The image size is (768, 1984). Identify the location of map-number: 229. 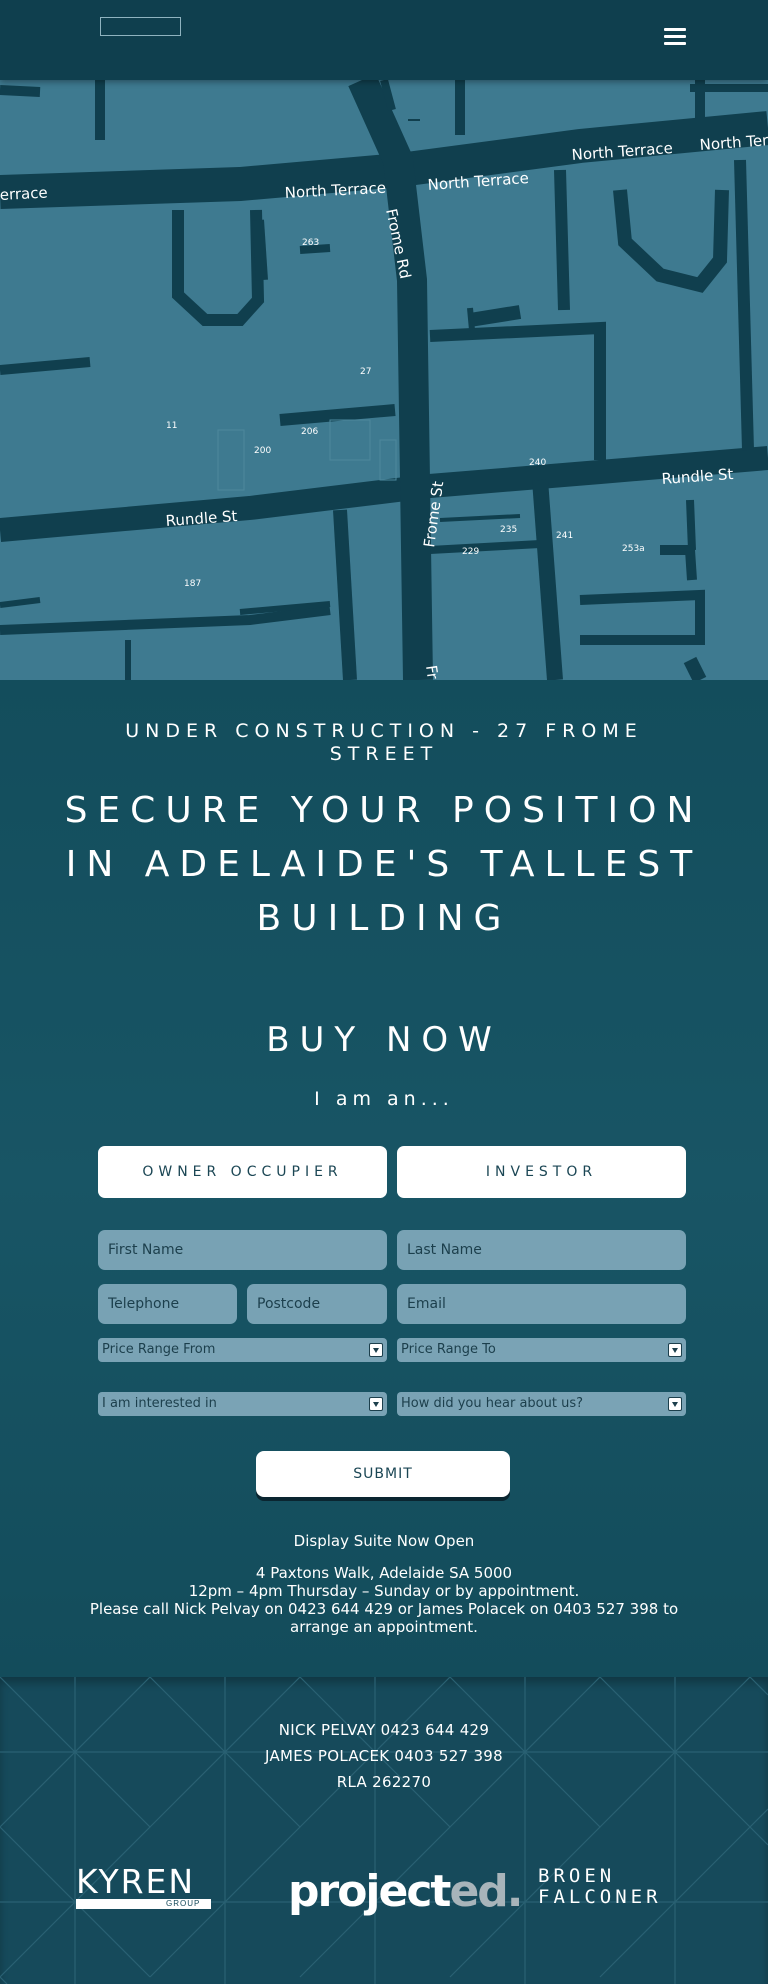
(470, 552).